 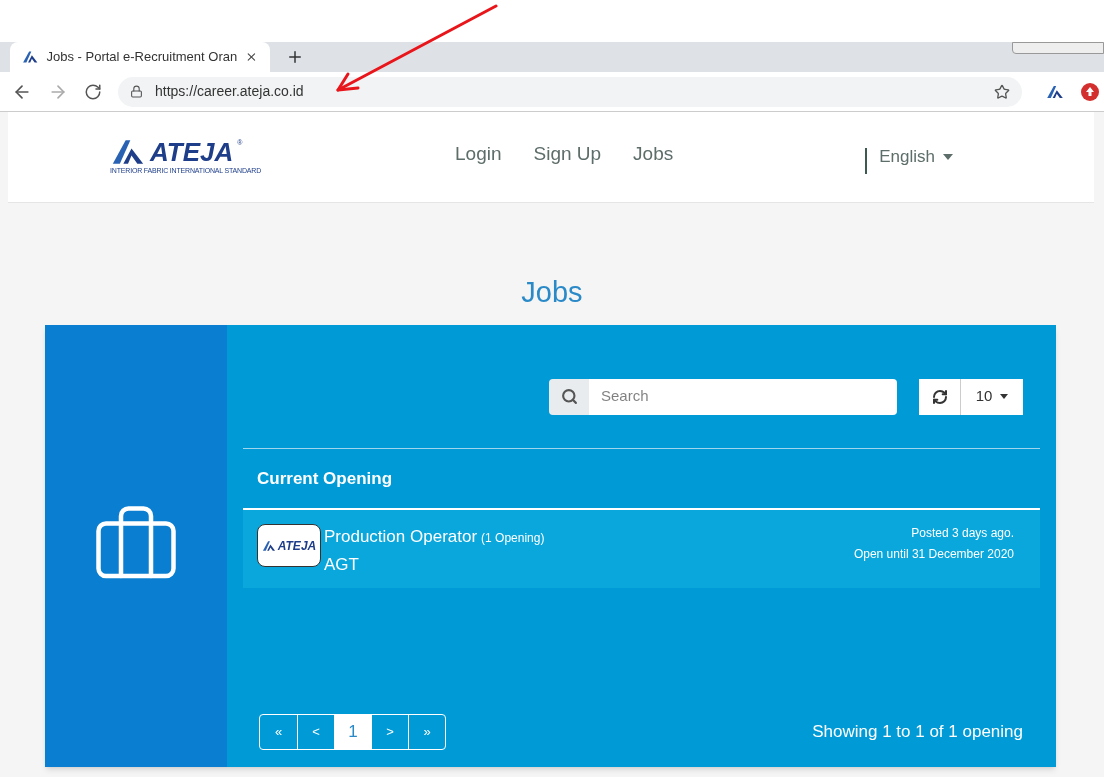 I want to click on posted-date: Posted 3 days ago., so click(x=962, y=533).